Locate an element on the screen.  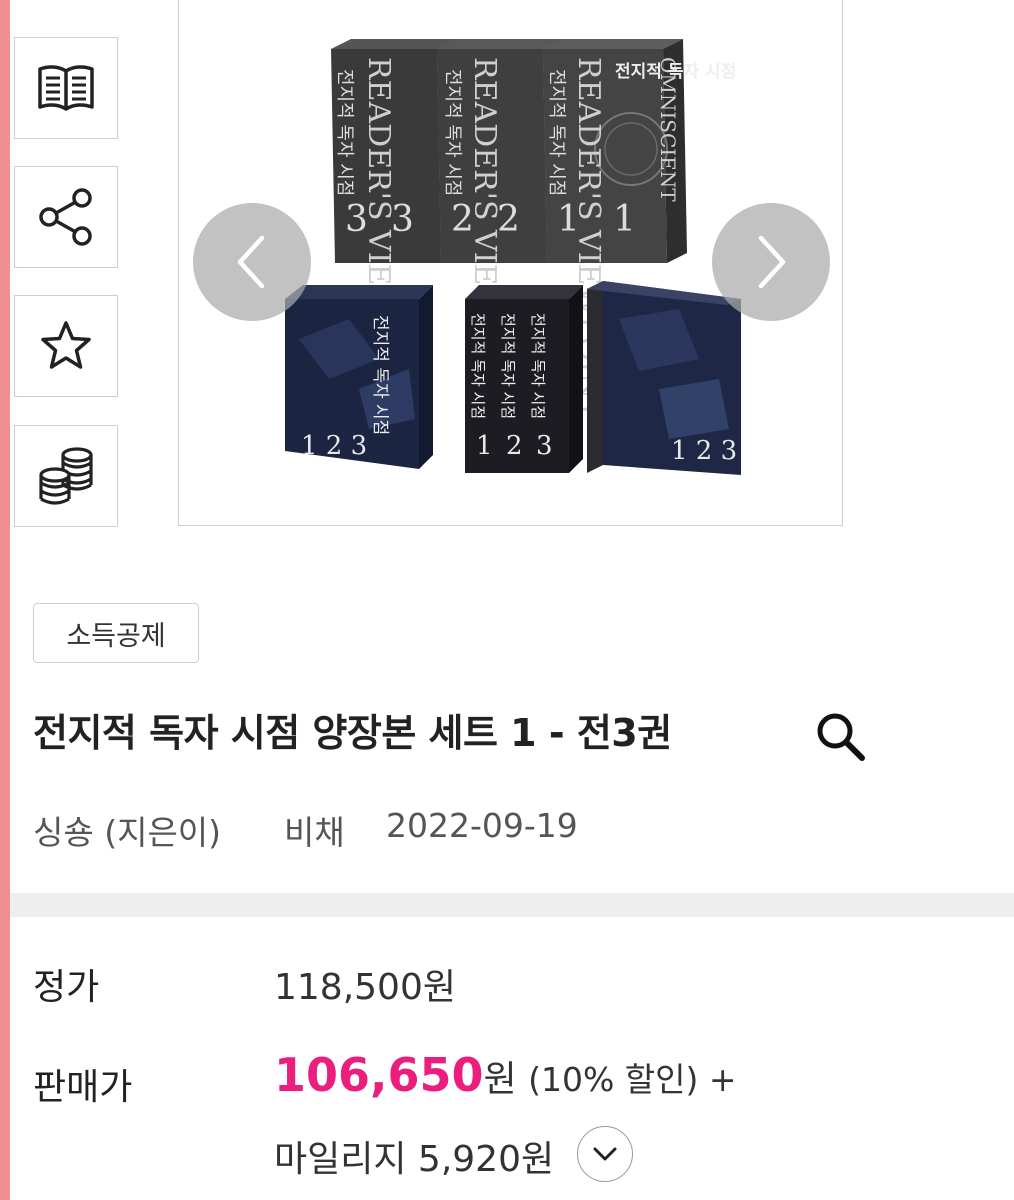
sale-price-label: 판매가 is located at coordinates (83, 1087).